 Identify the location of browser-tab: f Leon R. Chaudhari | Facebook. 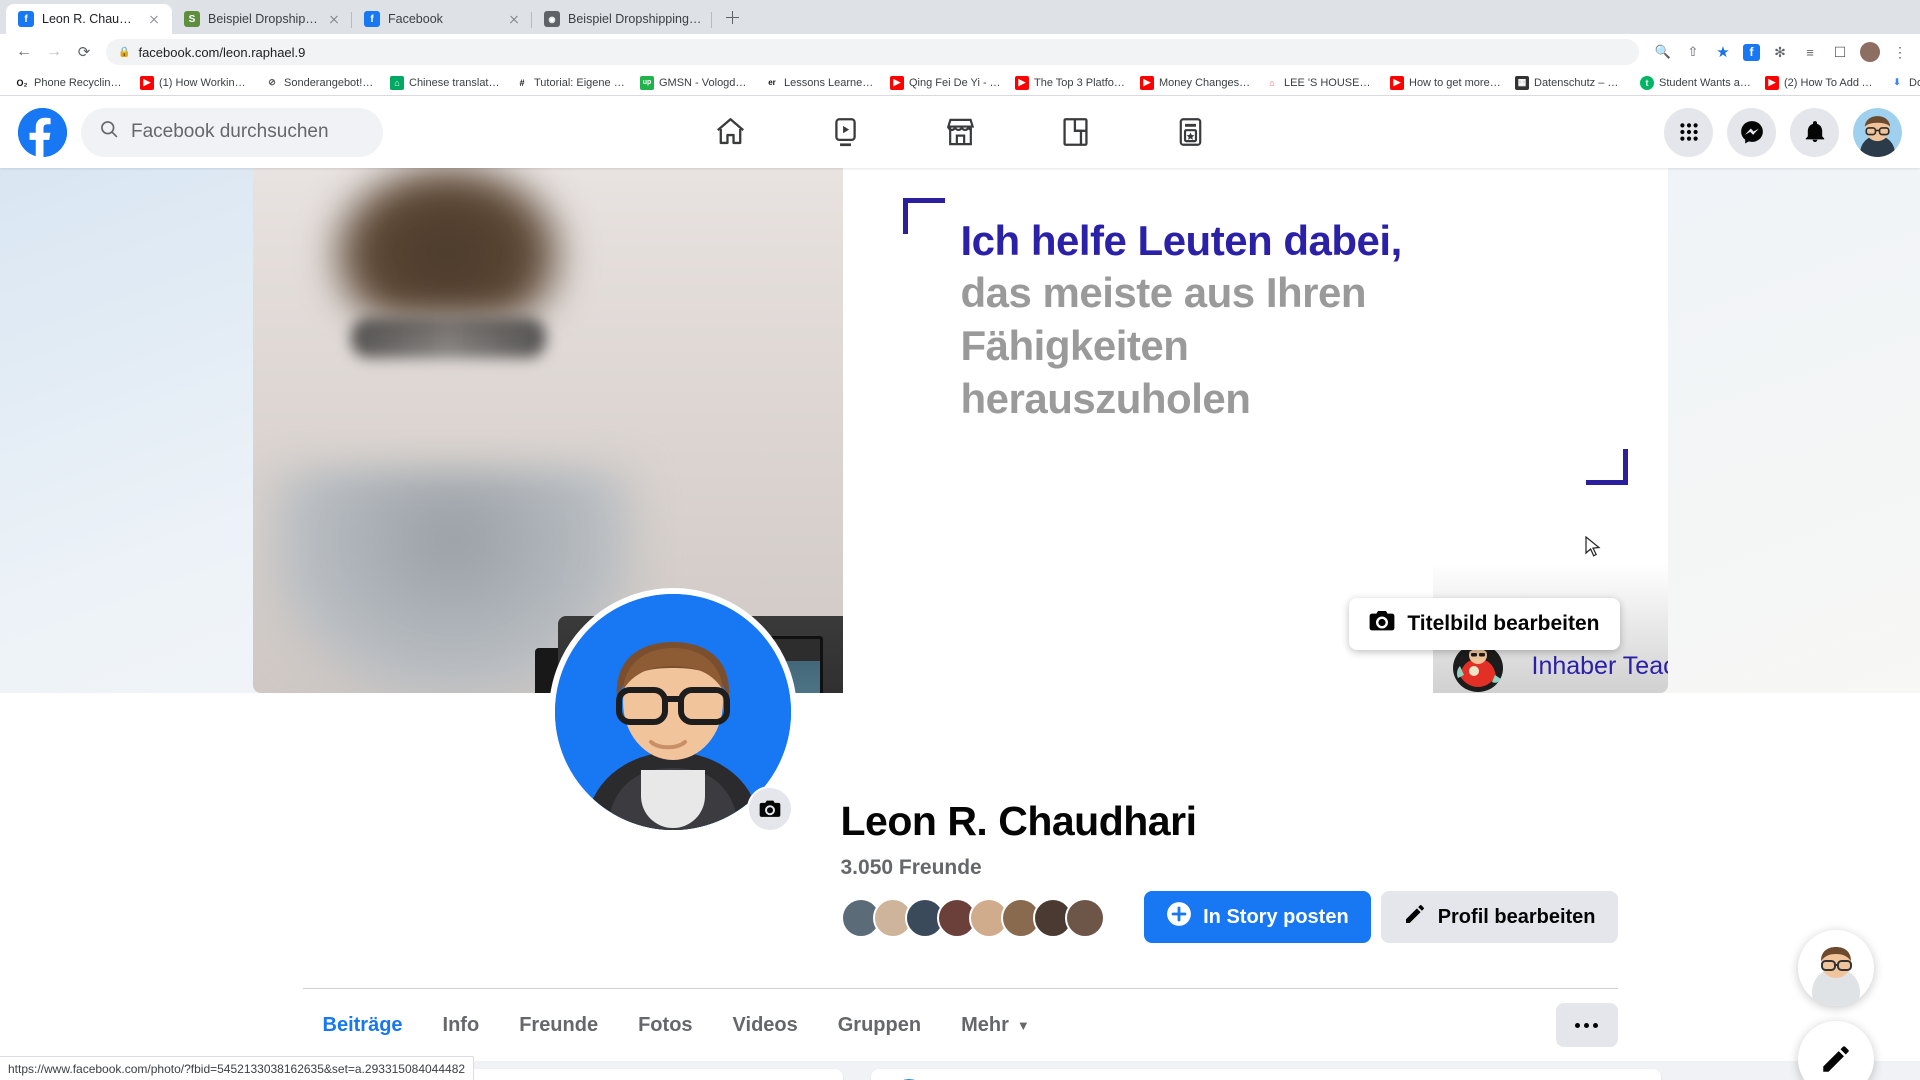
(89, 19).